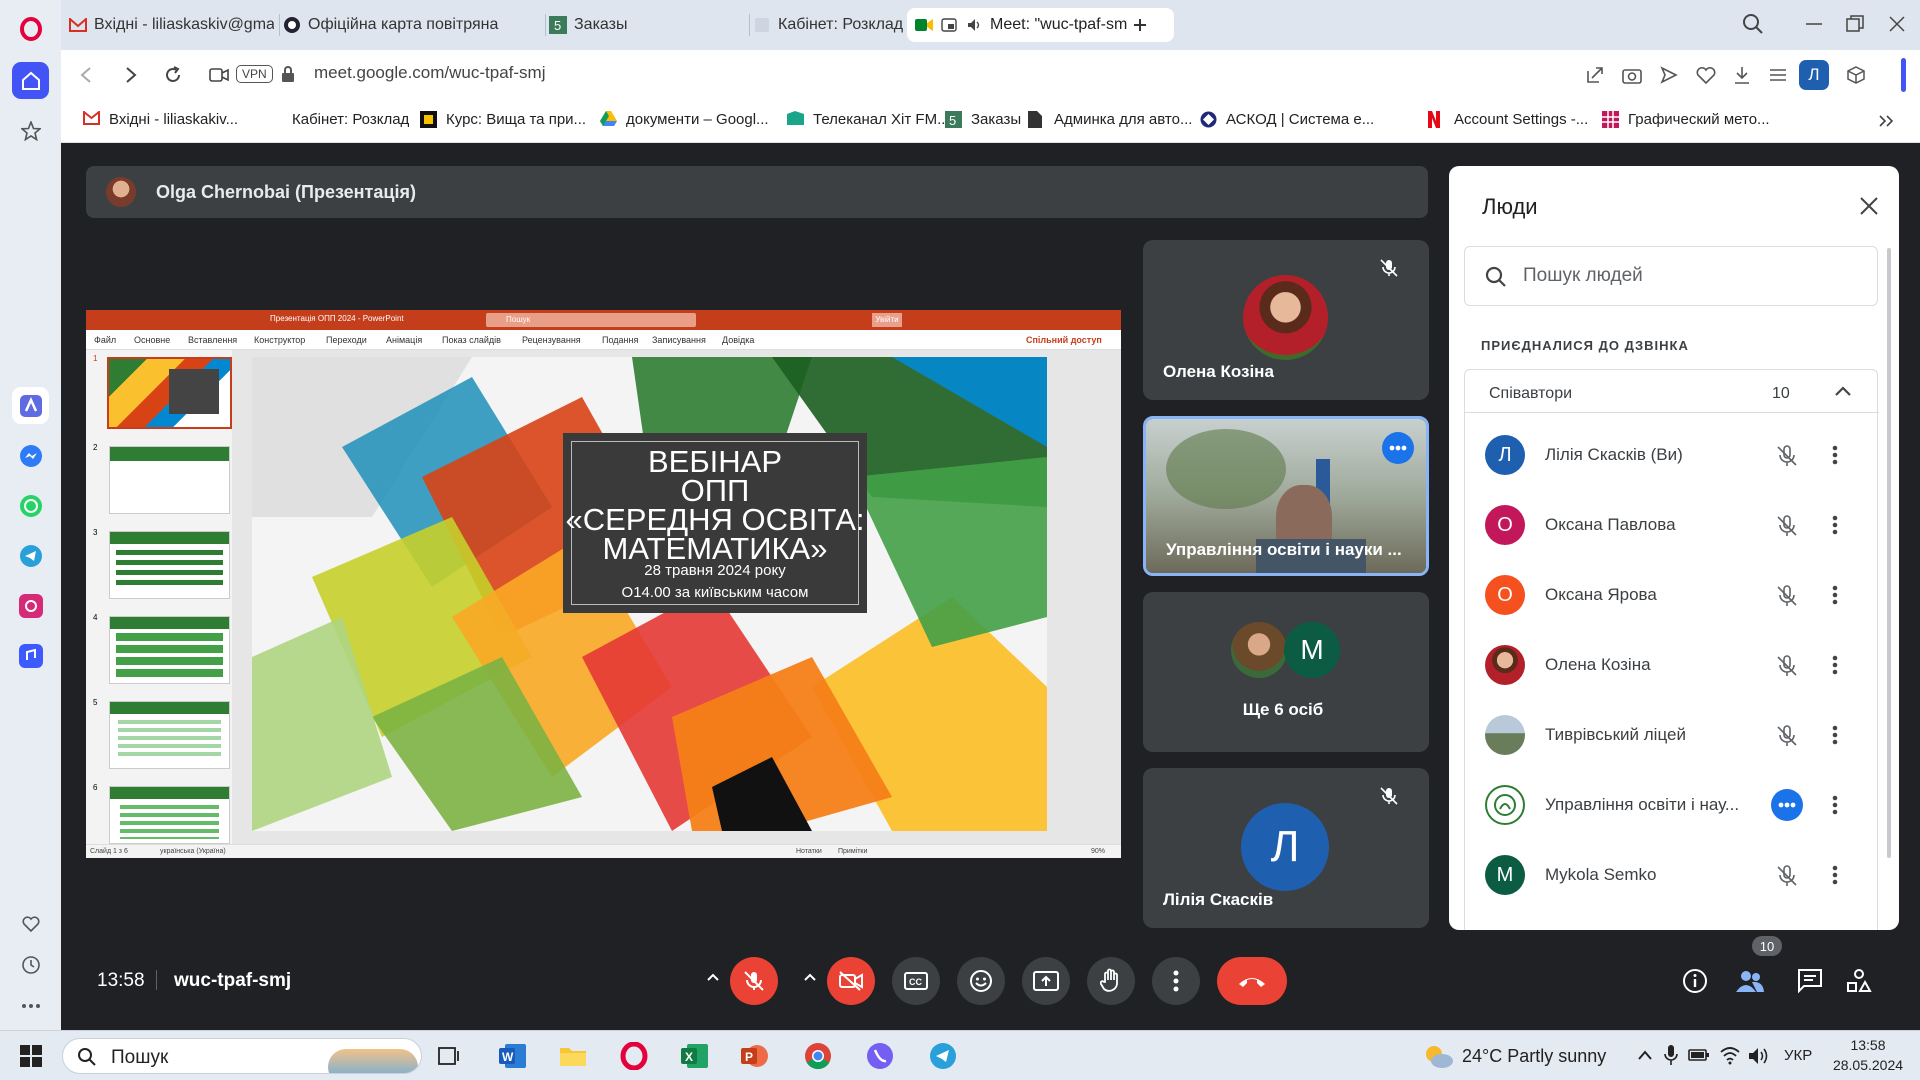 The width and height of the screenshot is (1920, 1080). I want to click on new-tab-icon, so click(1140, 25).